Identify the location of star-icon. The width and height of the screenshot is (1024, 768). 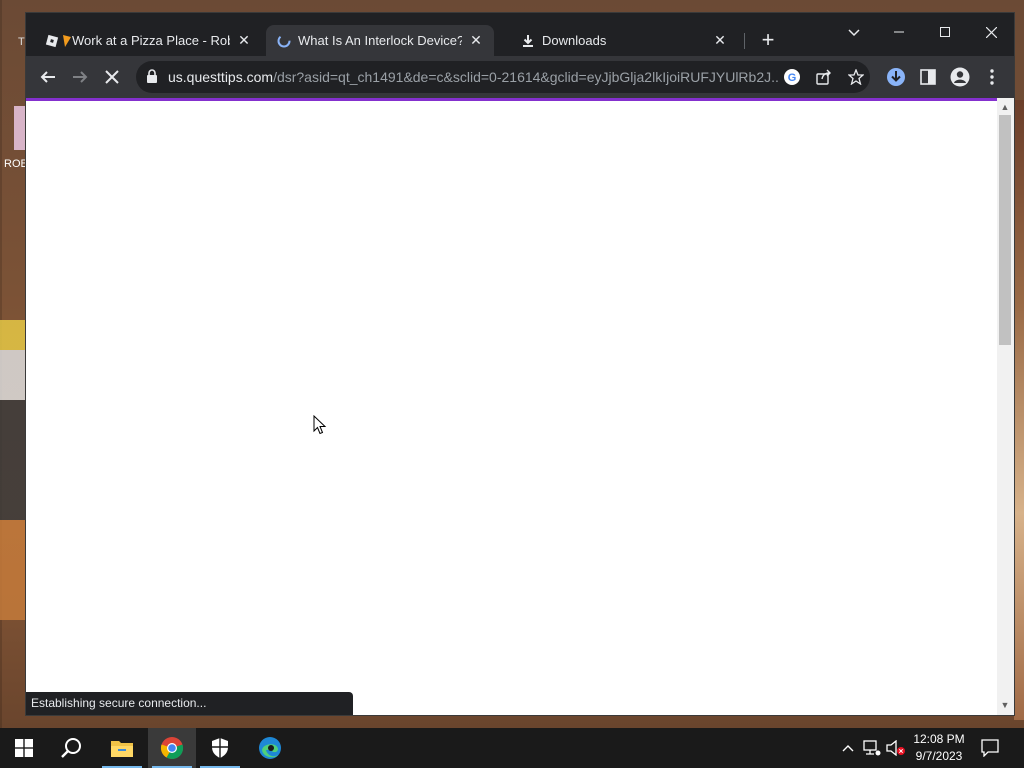
(856, 77).